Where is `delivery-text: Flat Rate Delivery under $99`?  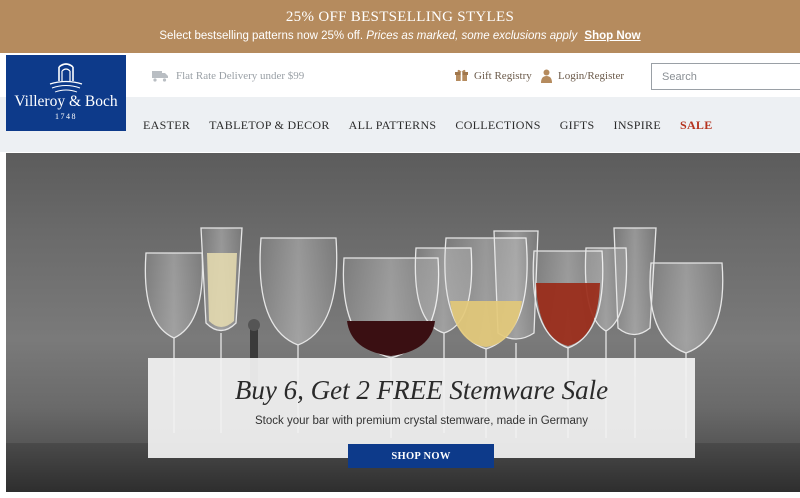
delivery-text: Flat Rate Delivery under $99 is located at coordinates (240, 76).